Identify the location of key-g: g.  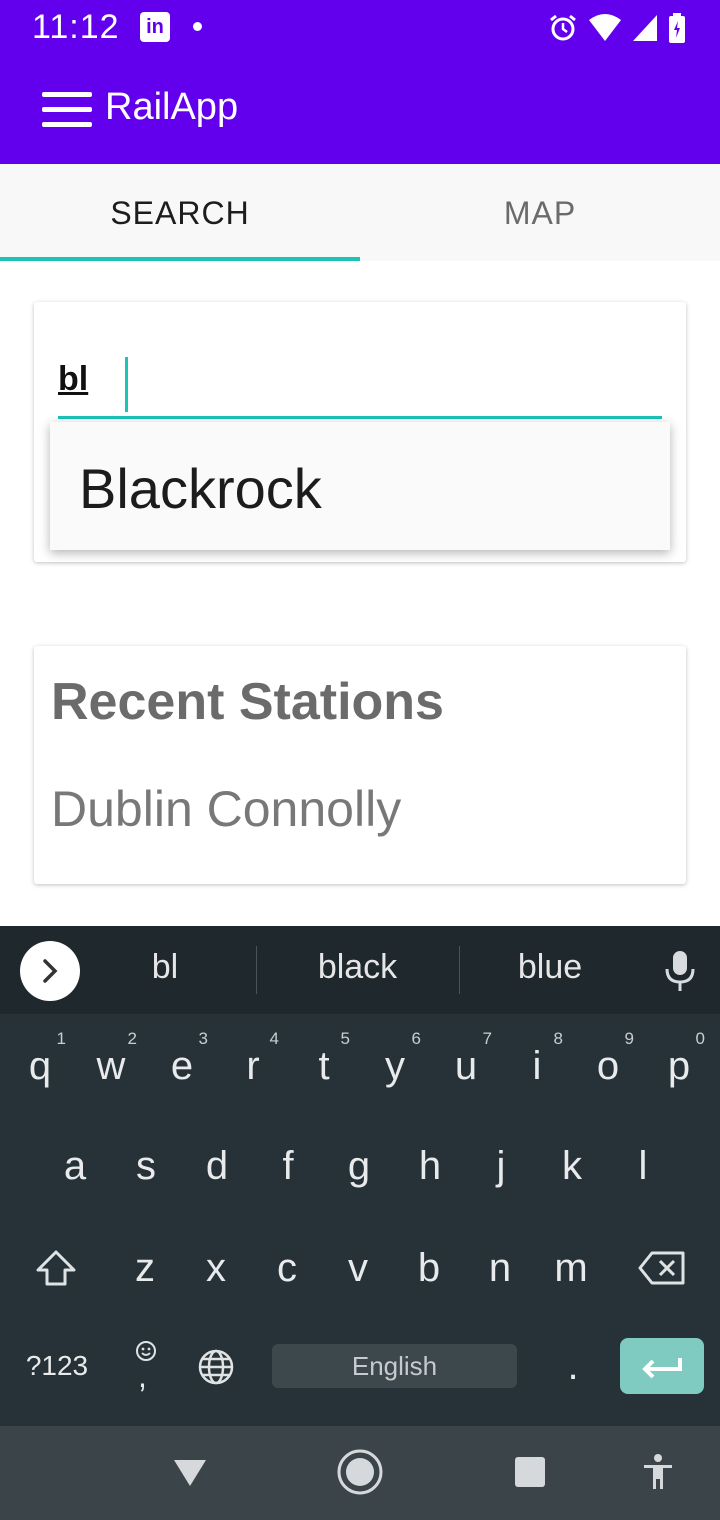
(359, 1166).